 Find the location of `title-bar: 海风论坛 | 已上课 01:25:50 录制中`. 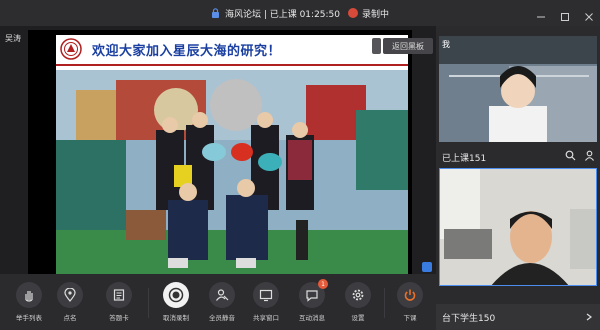

title-bar: 海风论坛 | 已上课 01:25:50 录制中 is located at coordinates (300, 13).